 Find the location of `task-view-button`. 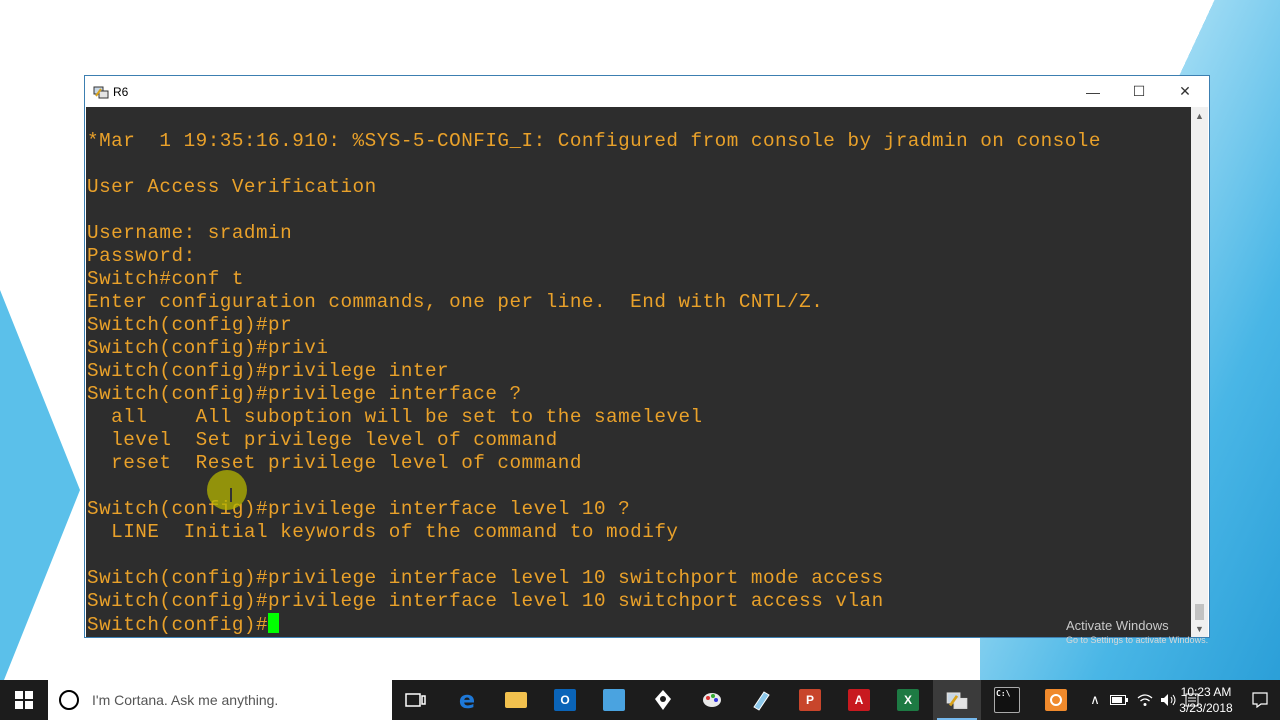

task-view-button is located at coordinates (416, 700).